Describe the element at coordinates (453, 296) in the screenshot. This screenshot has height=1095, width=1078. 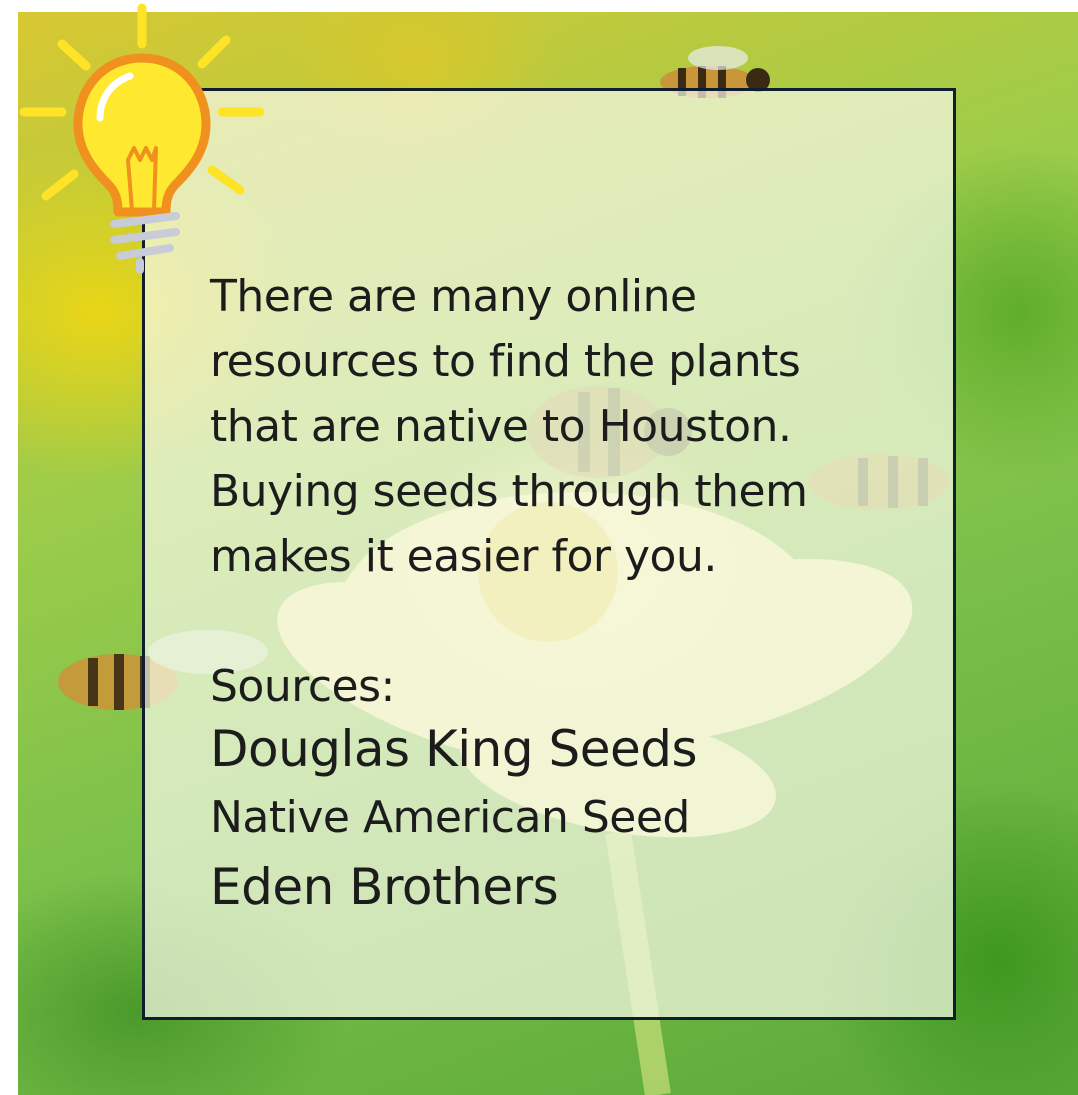
I see `body-line: There are many online` at that location.